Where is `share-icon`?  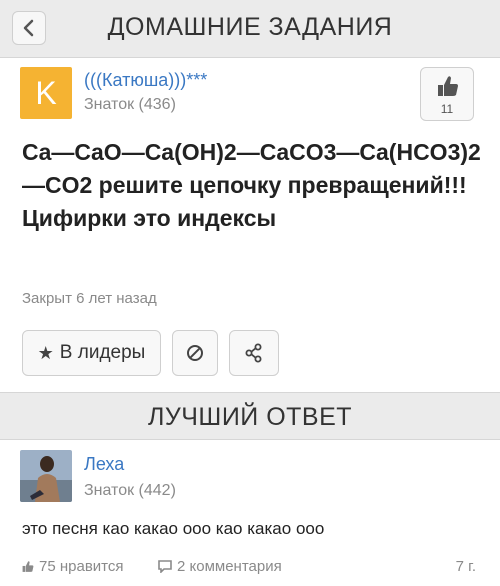 share-icon is located at coordinates (253, 353).